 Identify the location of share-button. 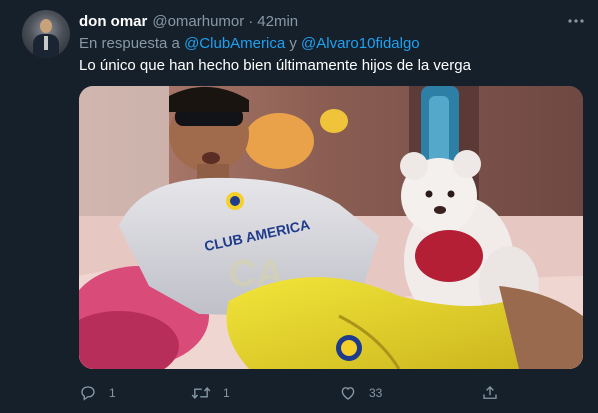
(496, 393).